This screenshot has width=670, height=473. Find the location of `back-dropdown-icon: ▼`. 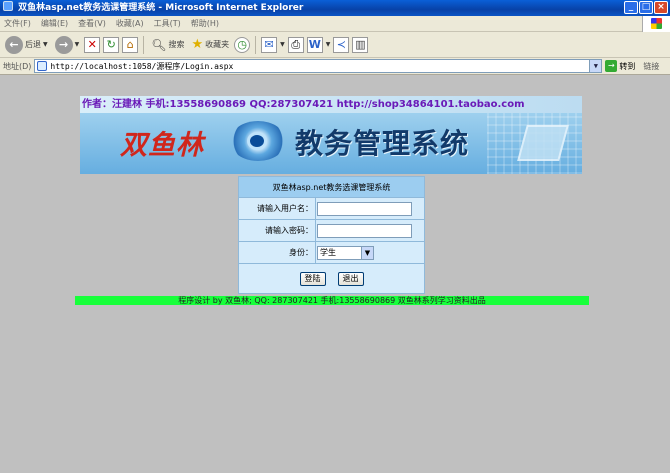

back-dropdown-icon: ▼ is located at coordinates (45, 44).